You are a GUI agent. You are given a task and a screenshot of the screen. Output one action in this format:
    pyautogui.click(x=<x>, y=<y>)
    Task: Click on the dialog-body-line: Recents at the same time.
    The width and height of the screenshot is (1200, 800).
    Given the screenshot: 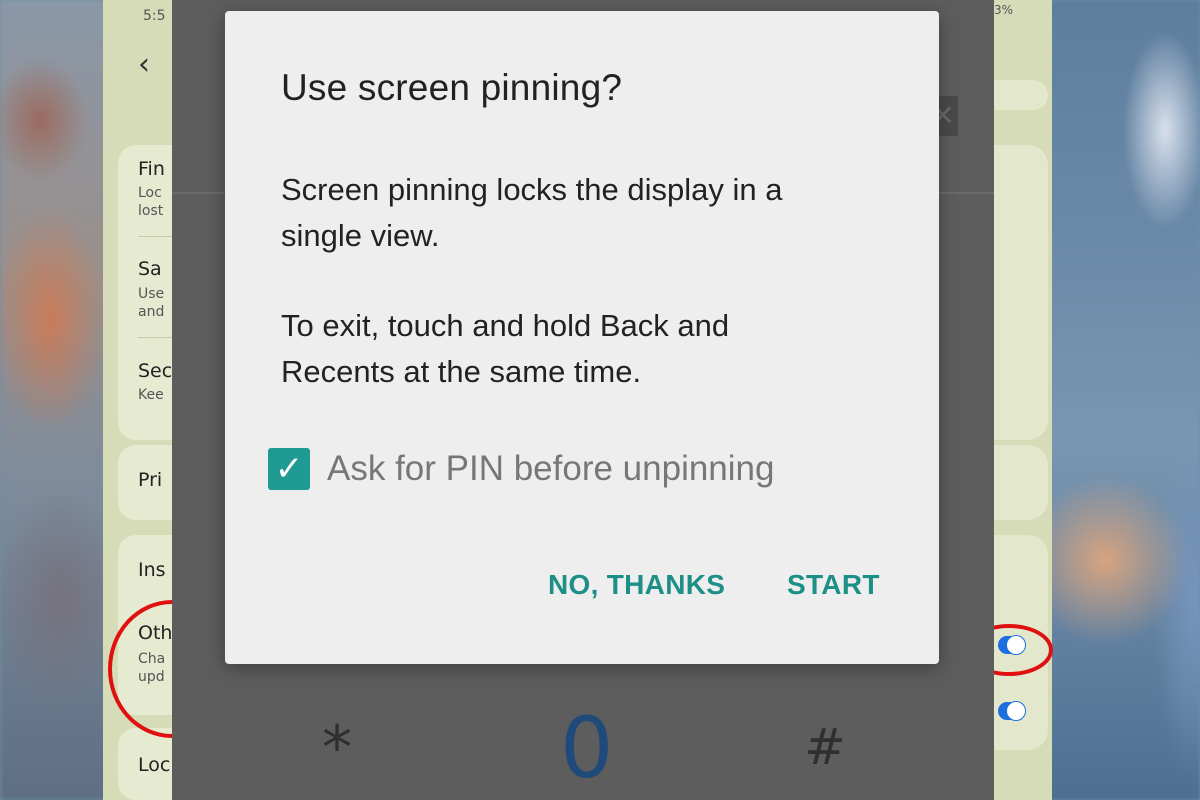 What is the action you would take?
    pyautogui.click(x=461, y=371)
    